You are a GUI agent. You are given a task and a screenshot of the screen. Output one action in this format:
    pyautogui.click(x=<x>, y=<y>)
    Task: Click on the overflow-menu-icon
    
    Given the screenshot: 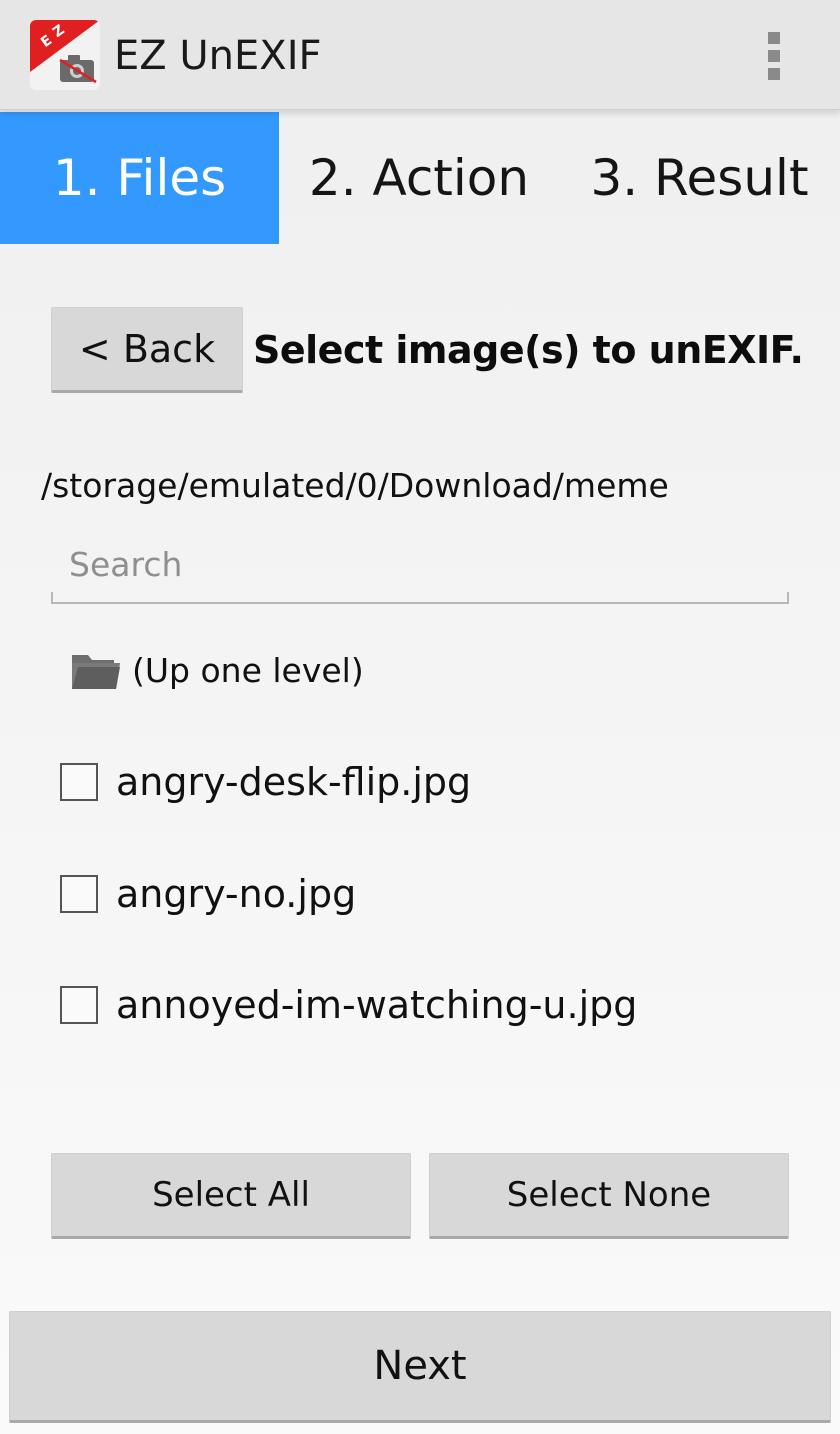 What is the action you would take?
    pyautogui.click(x=774, y=56)
    